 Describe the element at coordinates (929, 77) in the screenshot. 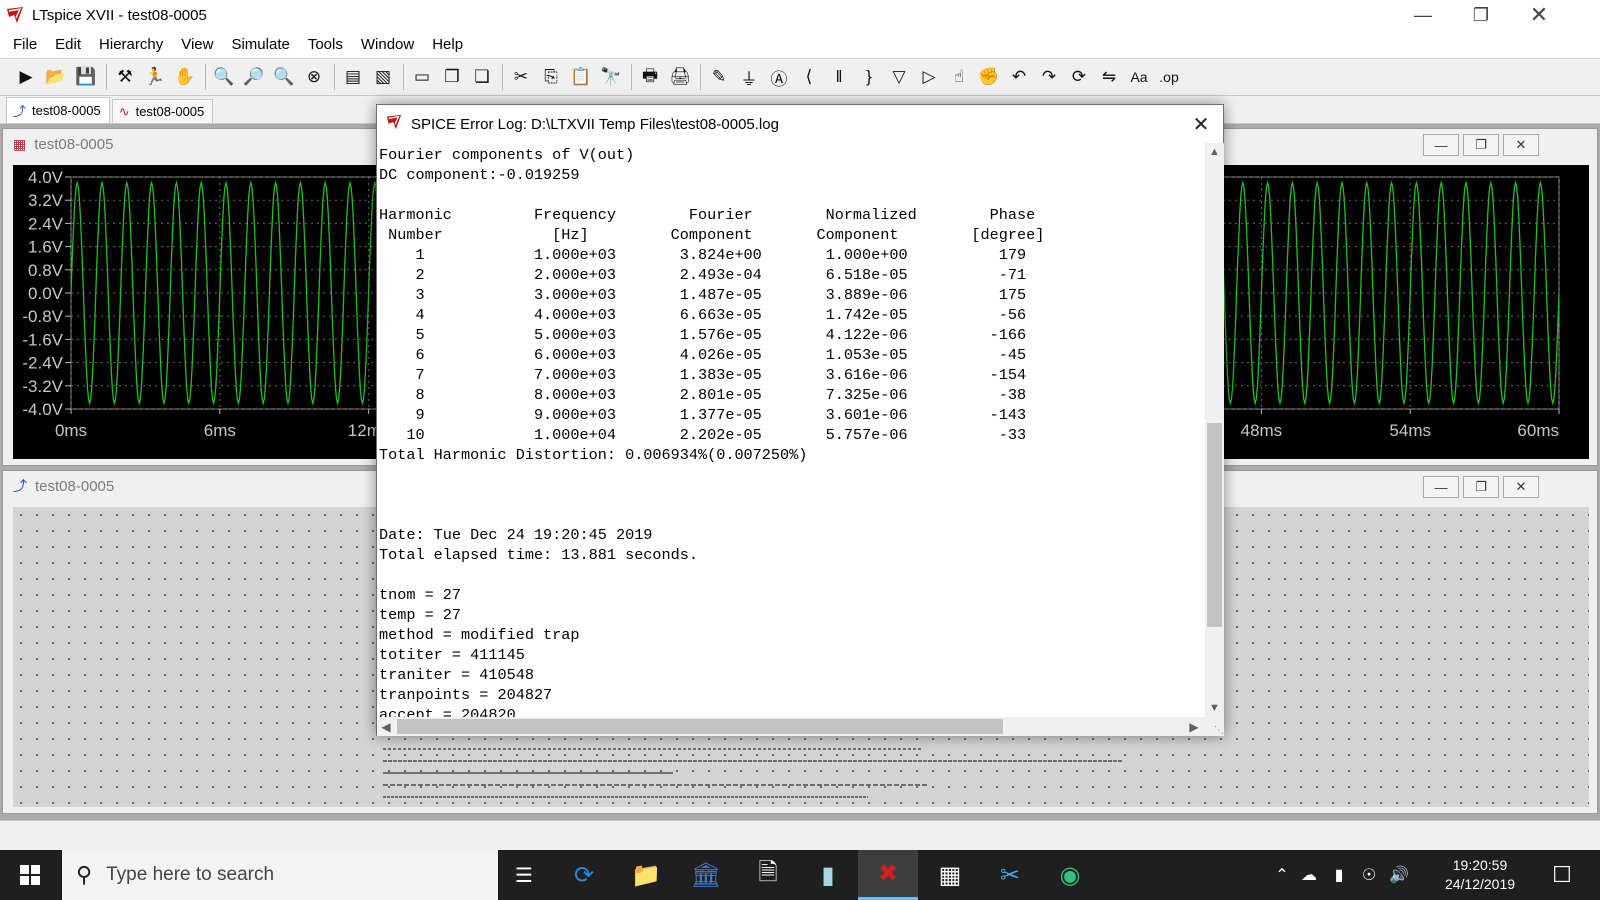

I see `component-icon: ▷` at that location.